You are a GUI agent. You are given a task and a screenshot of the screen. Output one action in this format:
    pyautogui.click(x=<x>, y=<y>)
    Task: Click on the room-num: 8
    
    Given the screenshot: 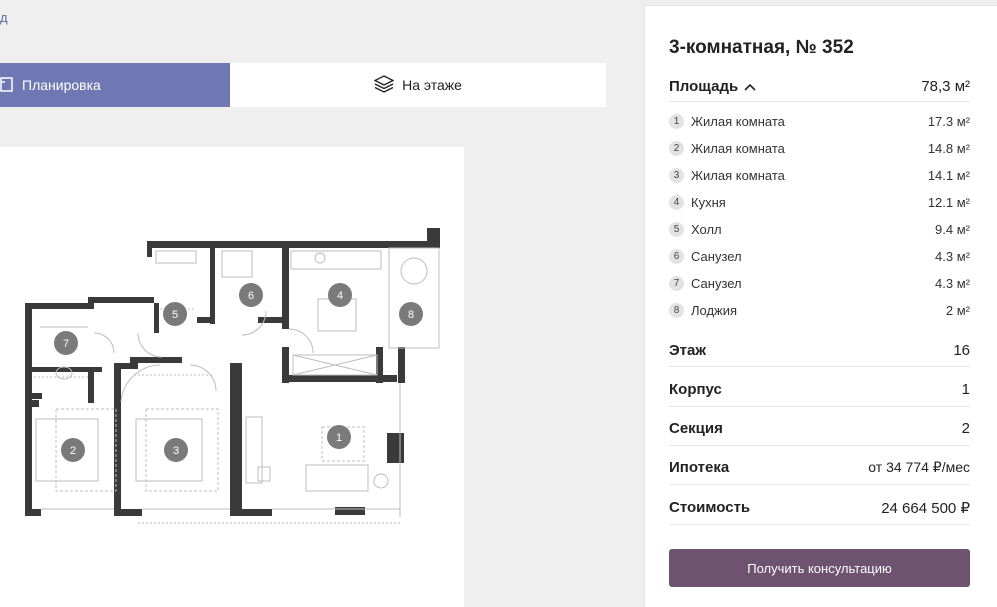 What is the action you would take?
    pyautogui.click(x=676, y=310)
    